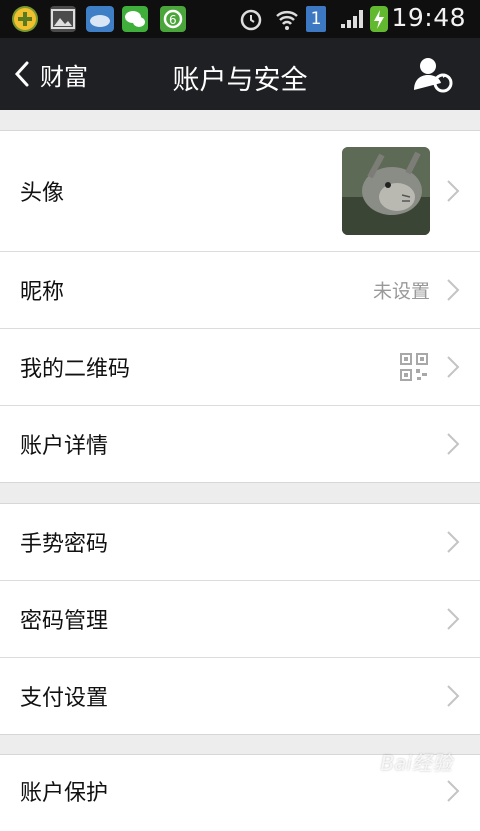  What do you see at coordinates (64, 621) in the screenshot?
I see `password-management-label: 密码管理` at bounding box center [64, 621].